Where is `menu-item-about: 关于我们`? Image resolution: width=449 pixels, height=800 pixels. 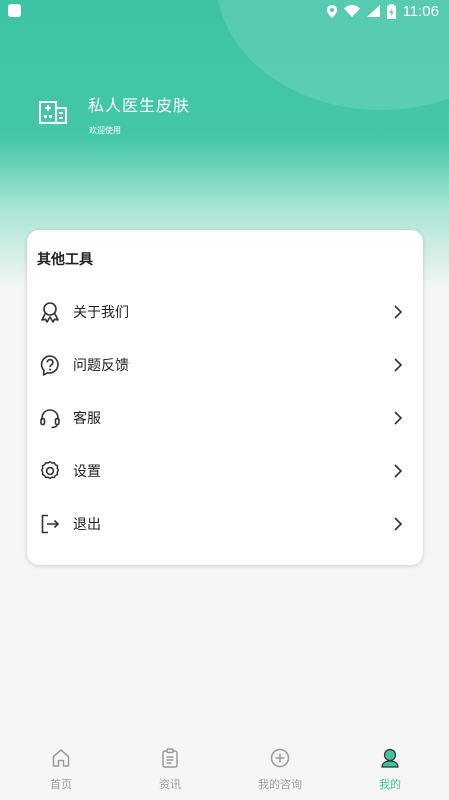
menu-item-about: 关于我们 is located at coordinates (225, 311).